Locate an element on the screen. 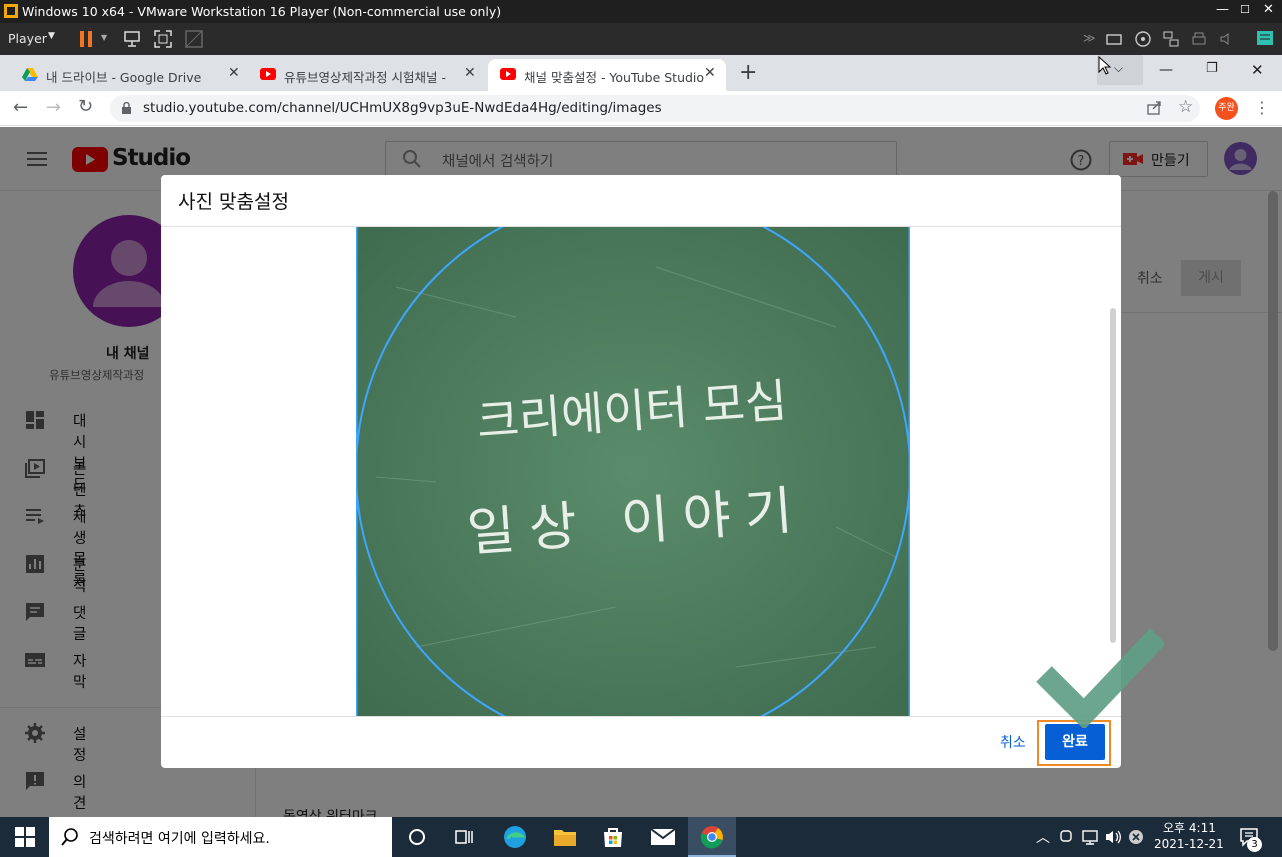 The image size is (1282, 857). unity-icon is located at coordinates (194, 39).